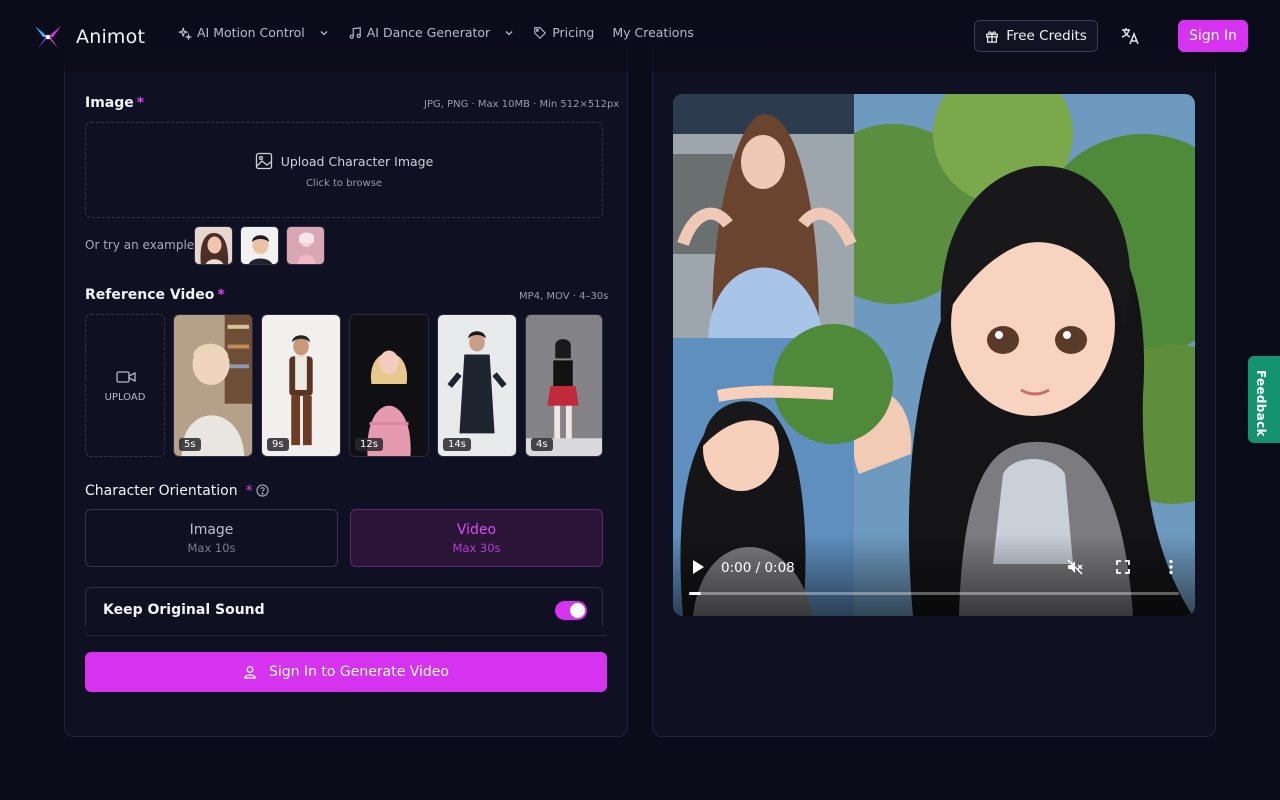 This screenshot has width=1280, height=800. I want to click on brand: Animot, so click(88, 37).